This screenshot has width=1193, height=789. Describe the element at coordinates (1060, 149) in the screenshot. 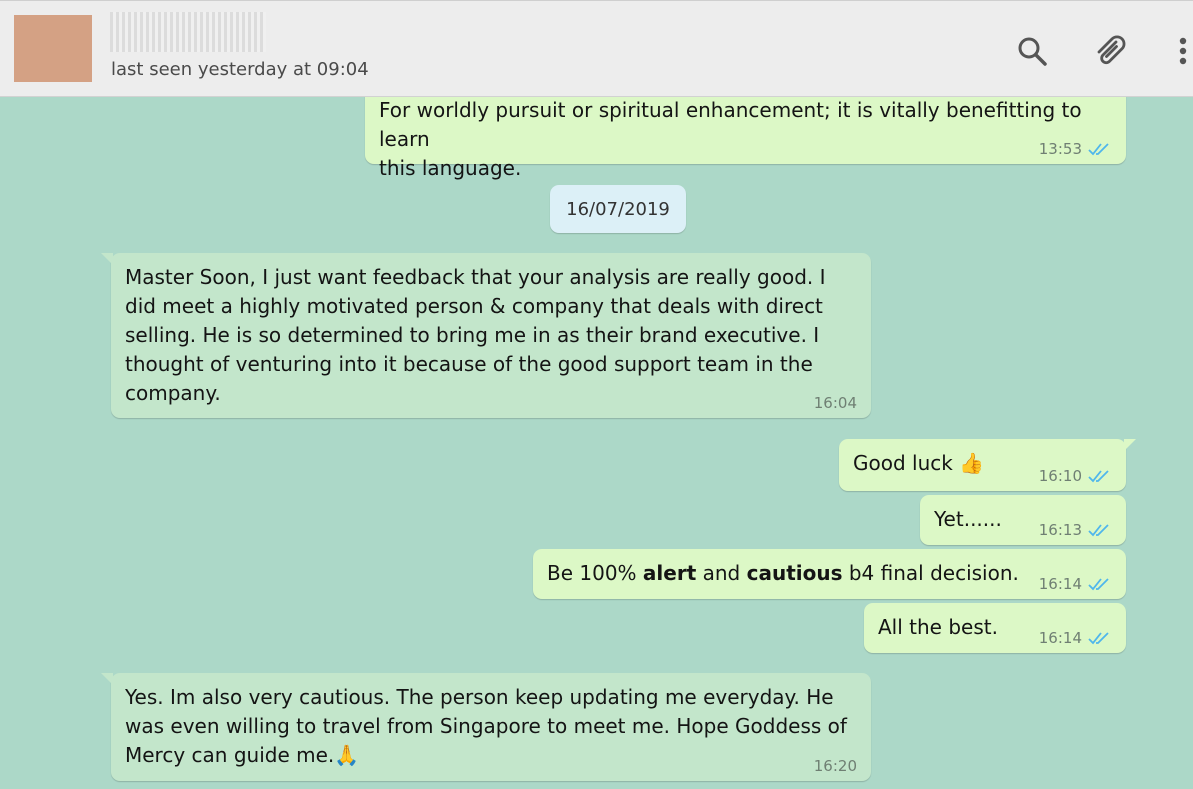

I see `message-time: 13:53` at that location.